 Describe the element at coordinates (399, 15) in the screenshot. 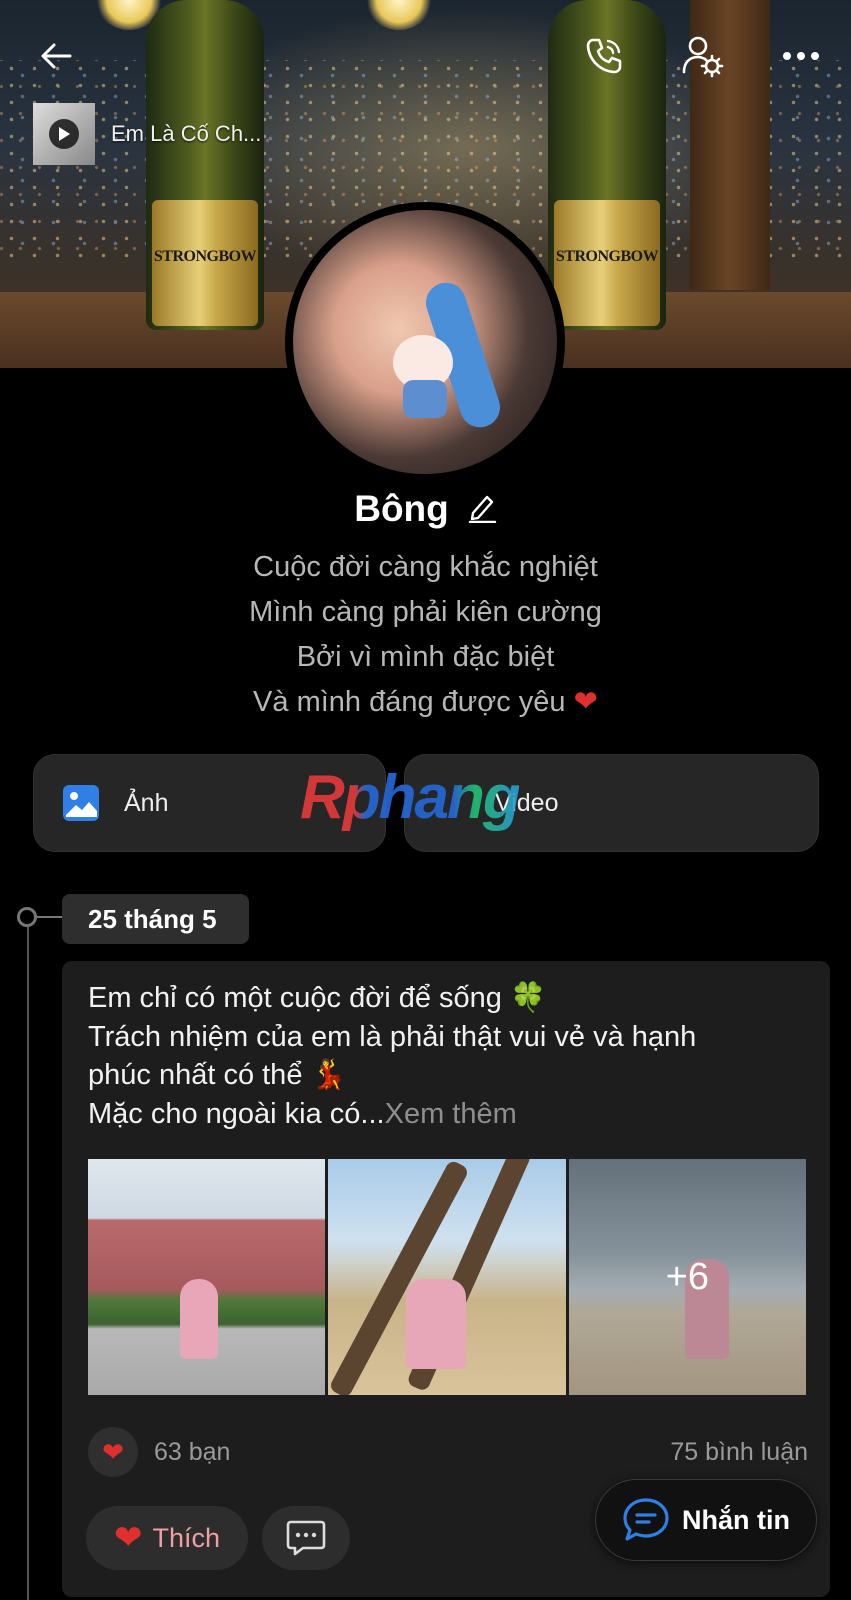

I see `cover-lamp` at that location.